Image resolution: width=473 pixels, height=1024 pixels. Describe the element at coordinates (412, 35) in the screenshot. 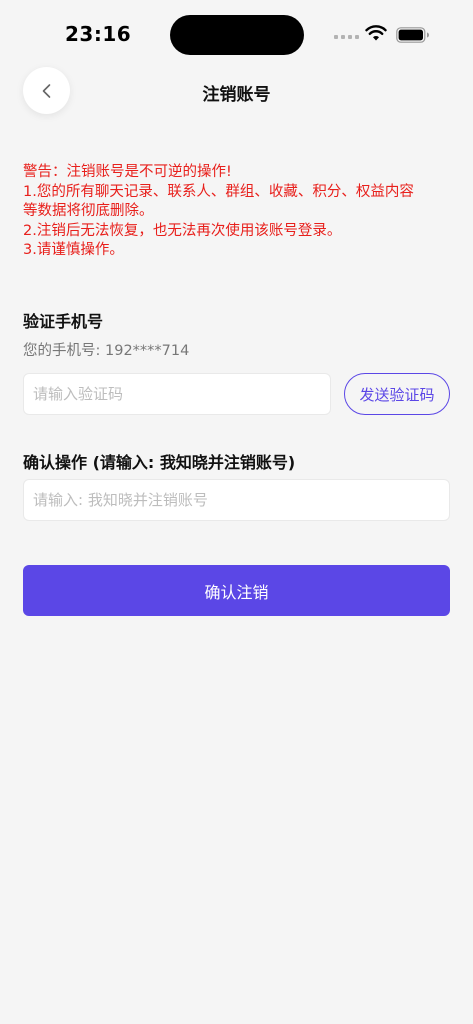

I see `battery-icon` at that location.